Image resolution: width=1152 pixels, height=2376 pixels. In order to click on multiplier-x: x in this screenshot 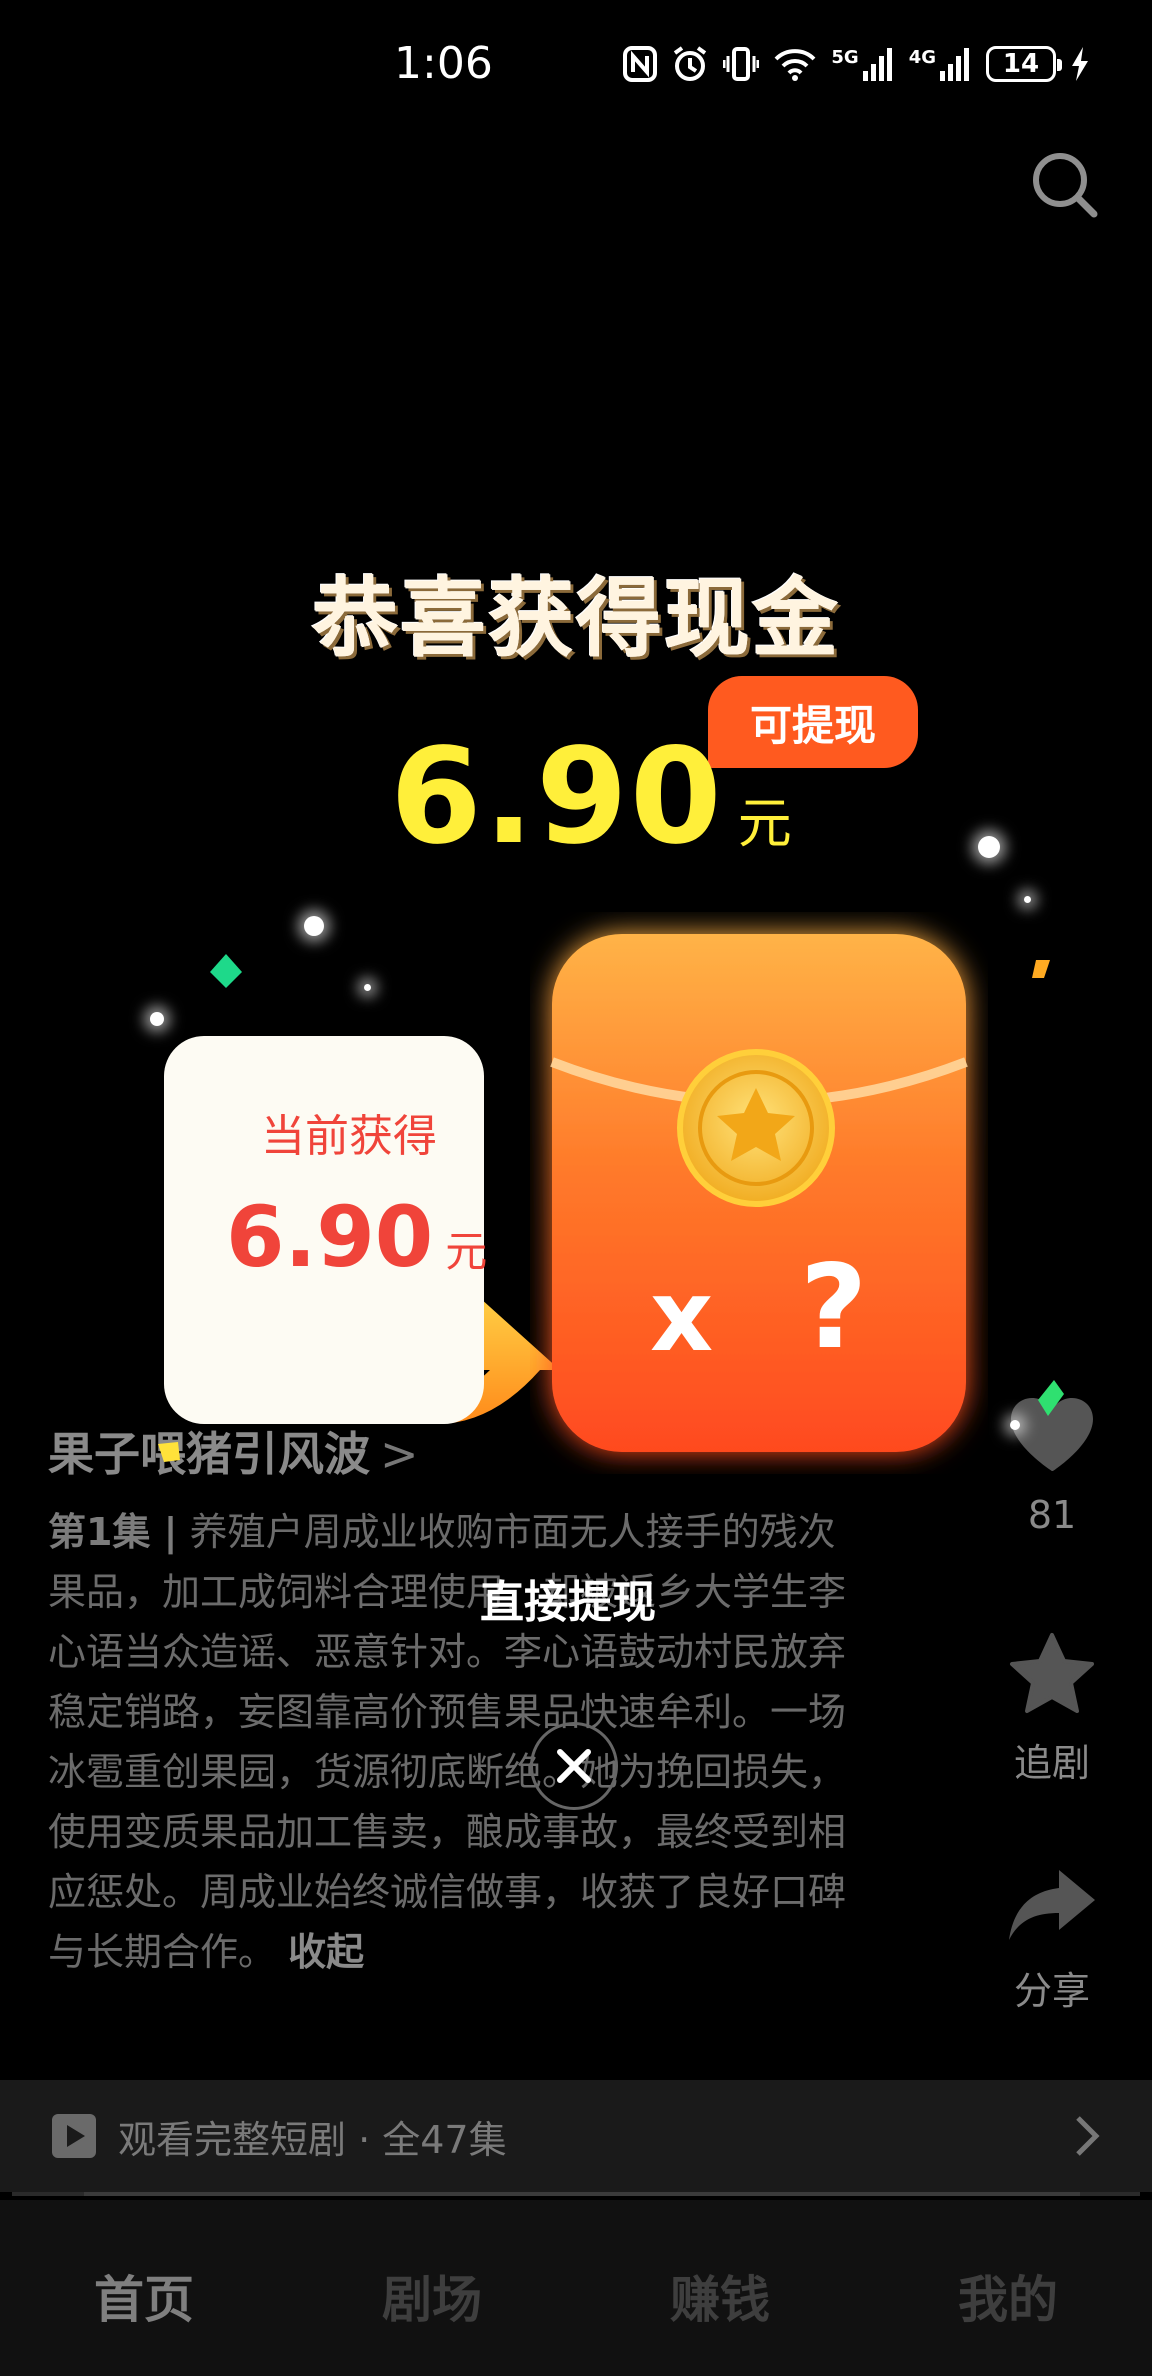, I will do `click(682, 1317)`.